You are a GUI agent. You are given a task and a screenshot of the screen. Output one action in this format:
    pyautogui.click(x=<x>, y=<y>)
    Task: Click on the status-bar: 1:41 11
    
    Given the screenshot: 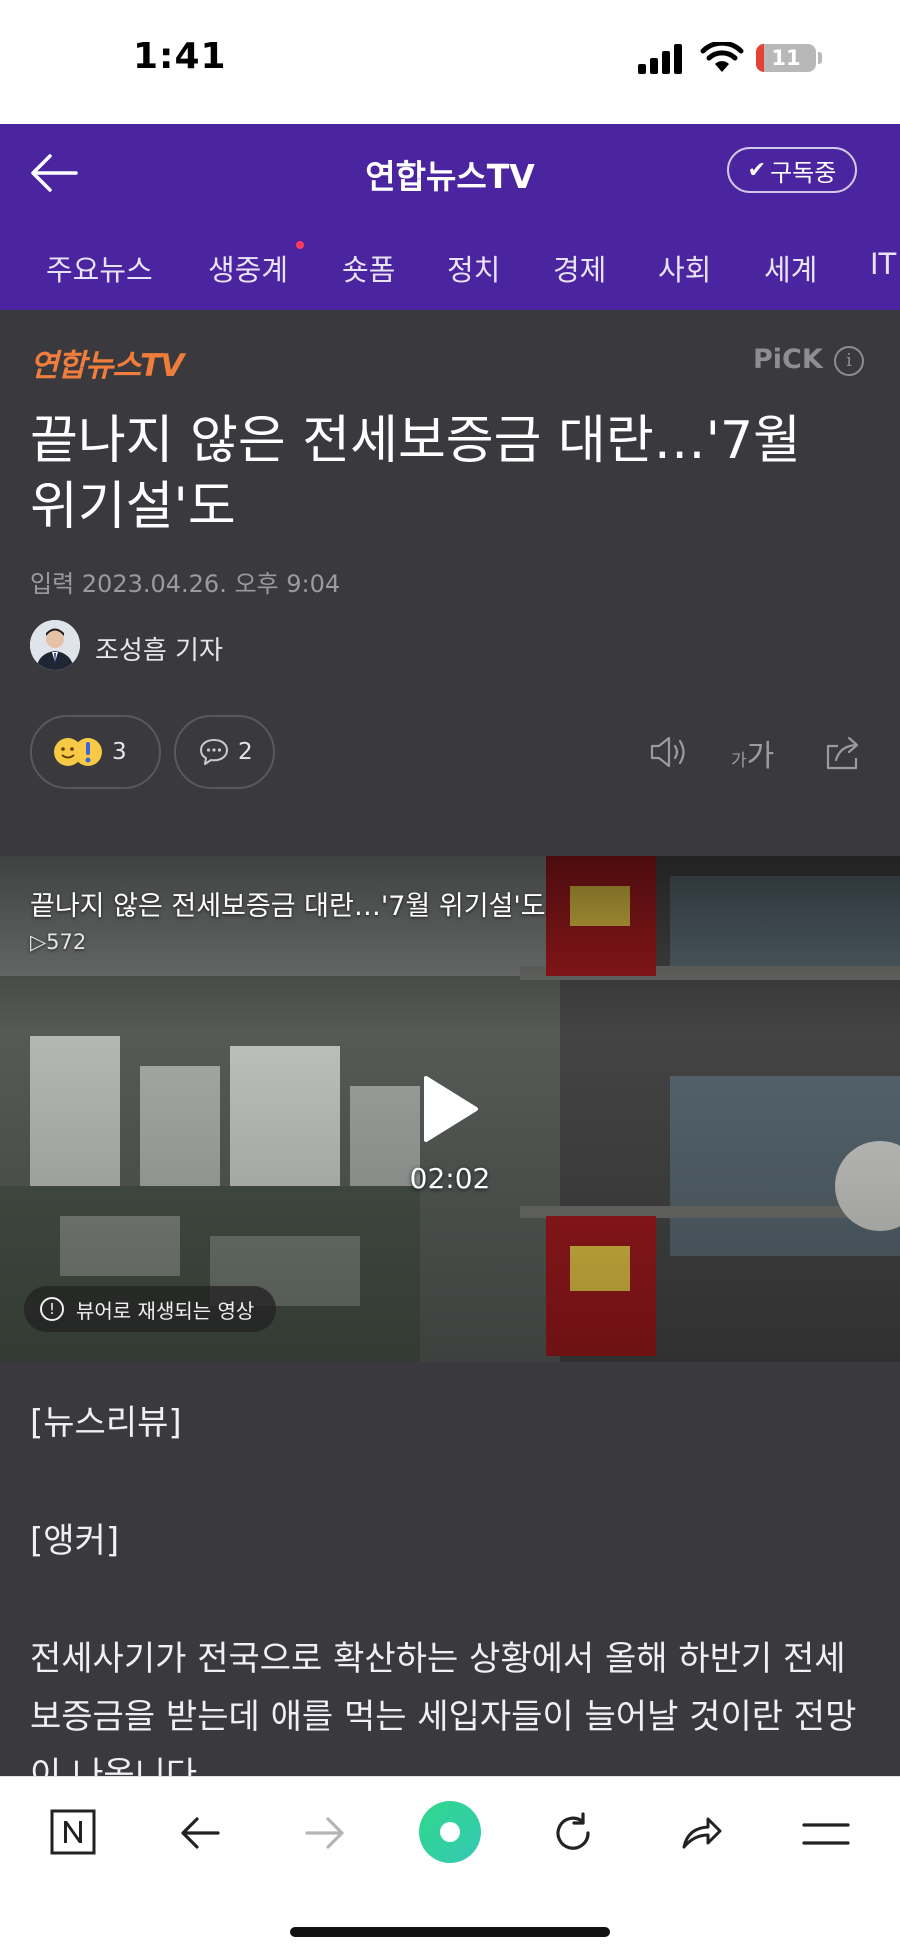 What is the action you would take?
    pyautogui.click(x=450, y=62)
    